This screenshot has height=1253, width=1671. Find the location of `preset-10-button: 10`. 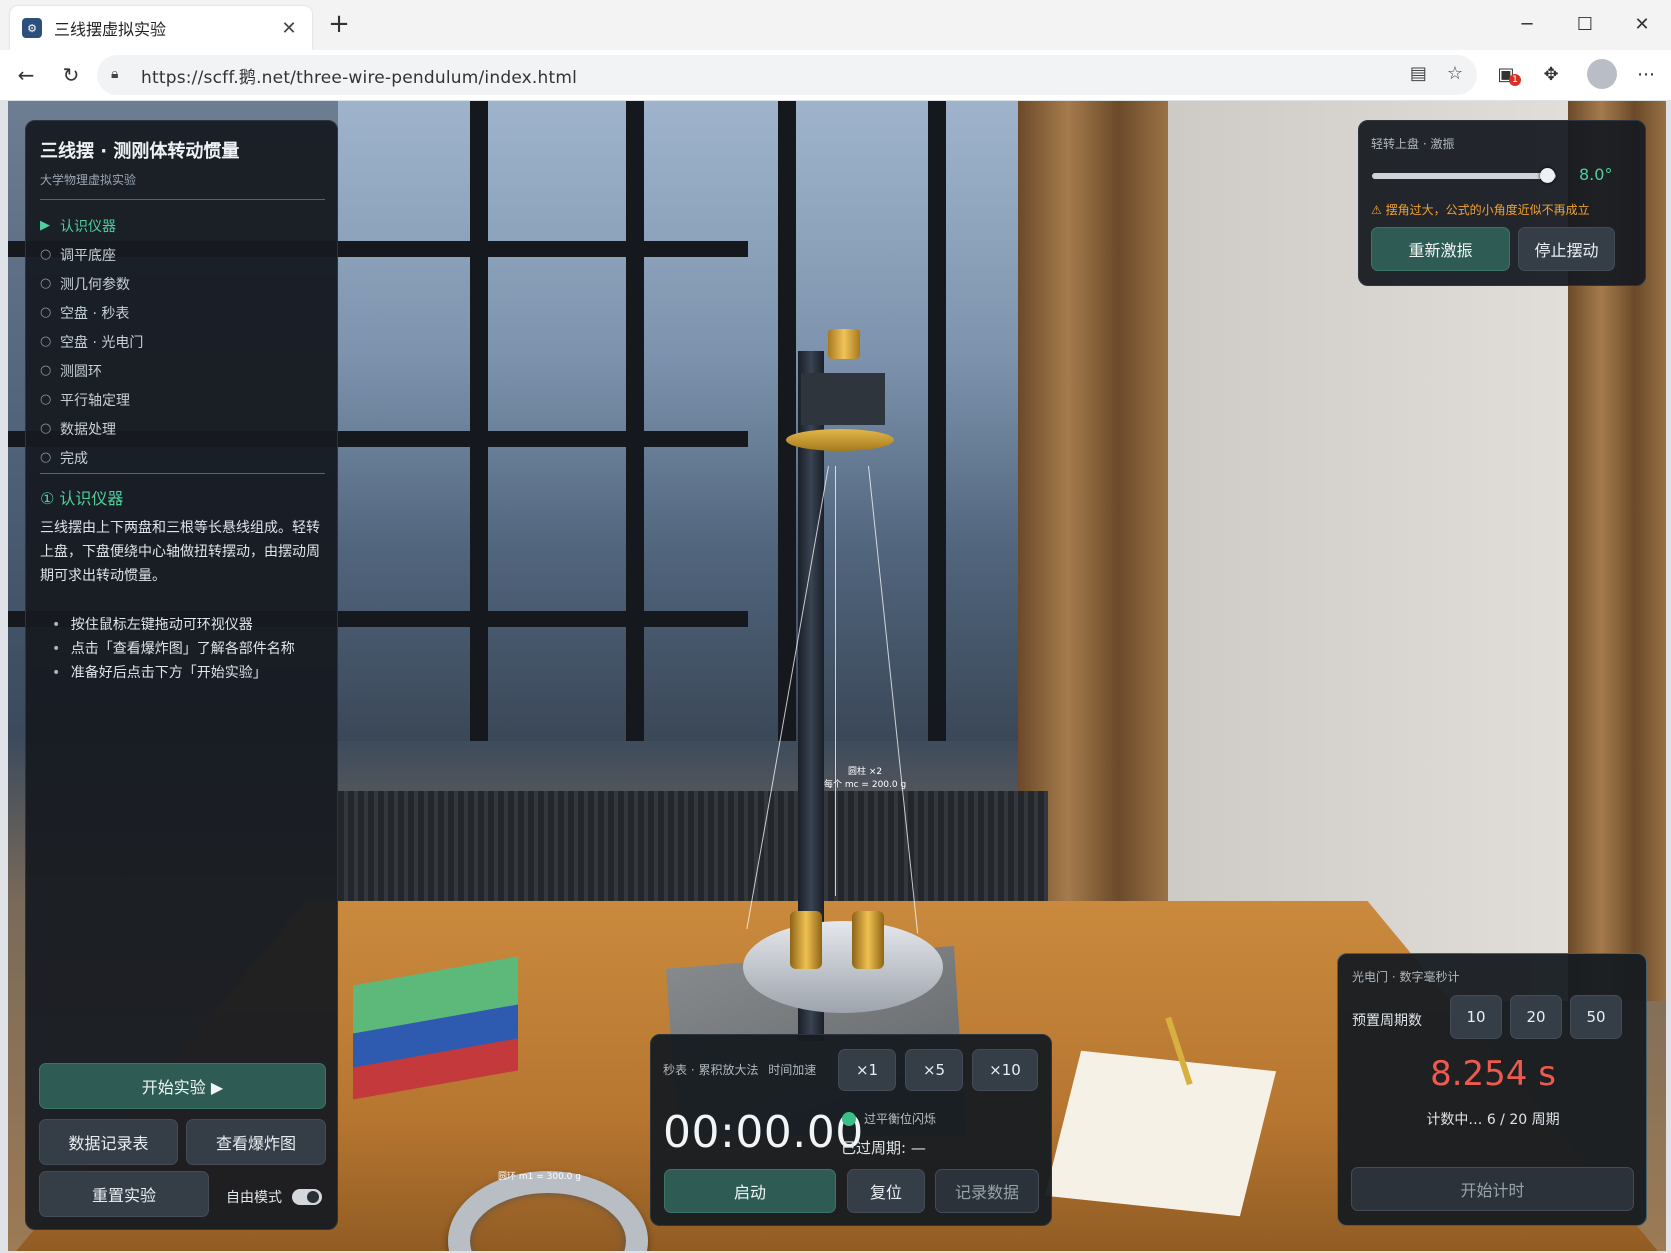

preset-10-button: 10 is located at coordinates (1476, 1017).